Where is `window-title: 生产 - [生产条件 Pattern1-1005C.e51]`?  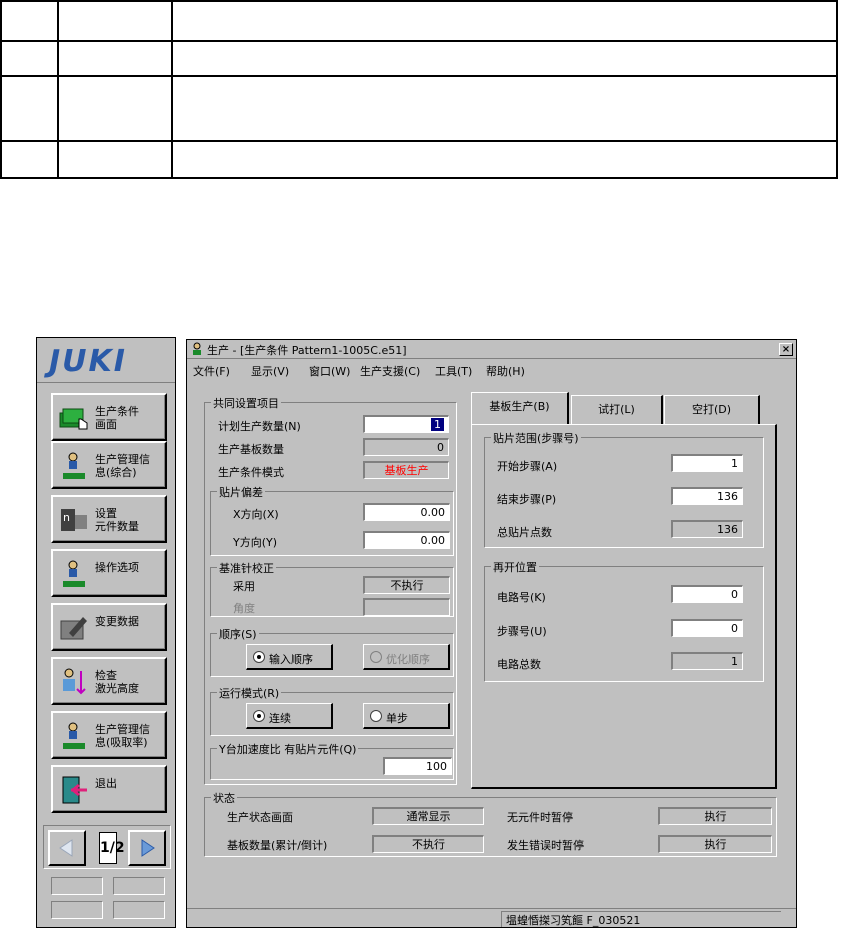
window-title: 生产 - [生产条件 Pattern1-1005C.e51] is located at coordinates (307, 350).